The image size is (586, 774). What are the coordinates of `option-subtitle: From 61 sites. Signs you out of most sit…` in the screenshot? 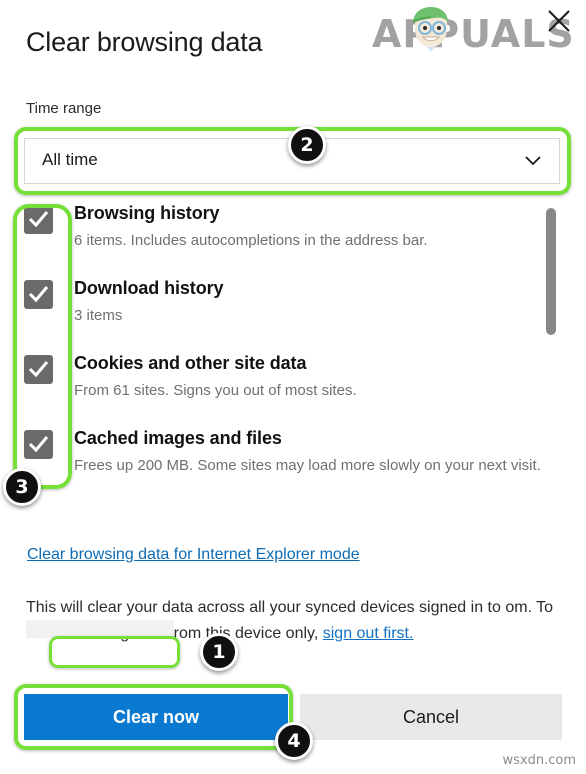 It's located at (215, 390).